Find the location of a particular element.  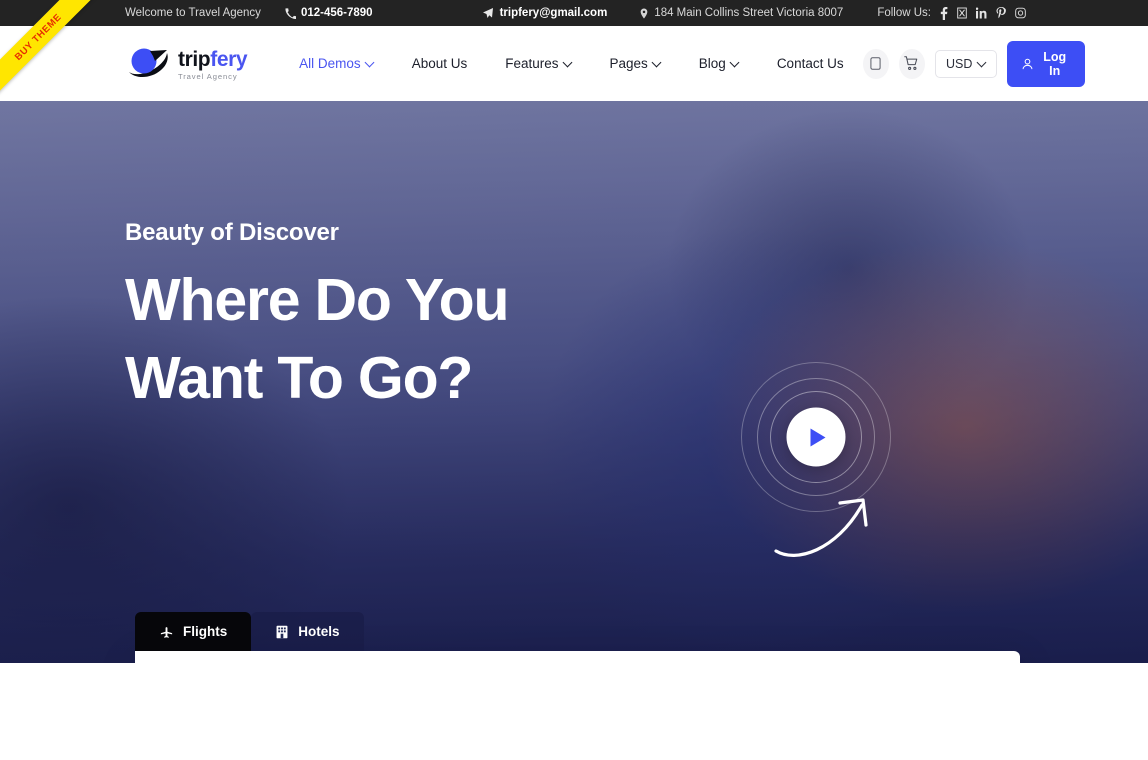

user-icon is located at coordinates (1027, 64).